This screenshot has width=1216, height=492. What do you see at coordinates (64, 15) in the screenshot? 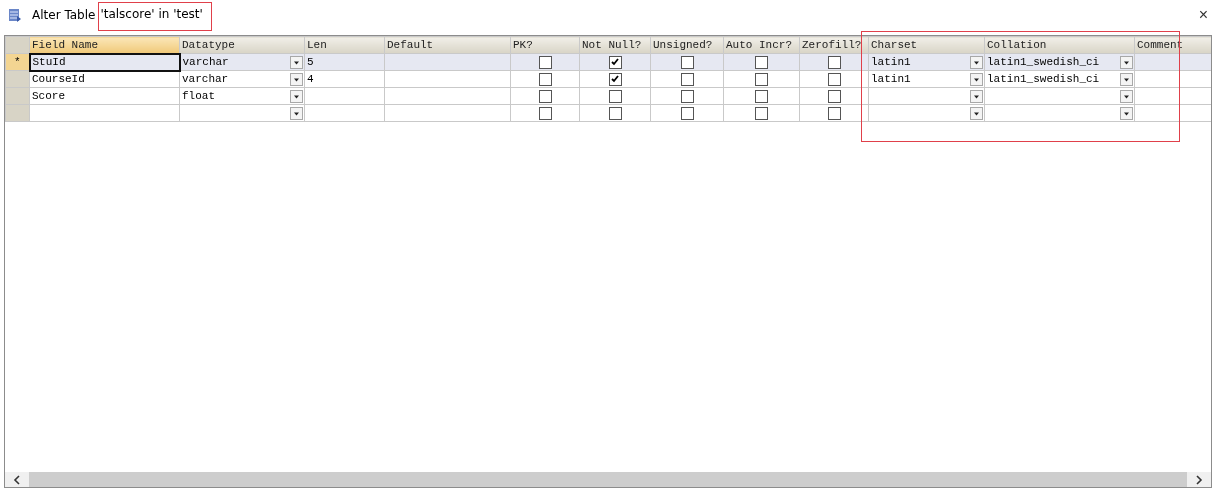
I see `window-title: Alter Table` at bounding box center [64, 15].